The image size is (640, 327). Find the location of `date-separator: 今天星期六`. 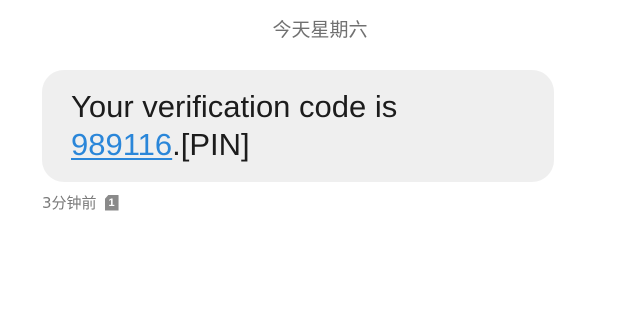

date-separator: 今天星期六 is located at coordinates (320, 30).